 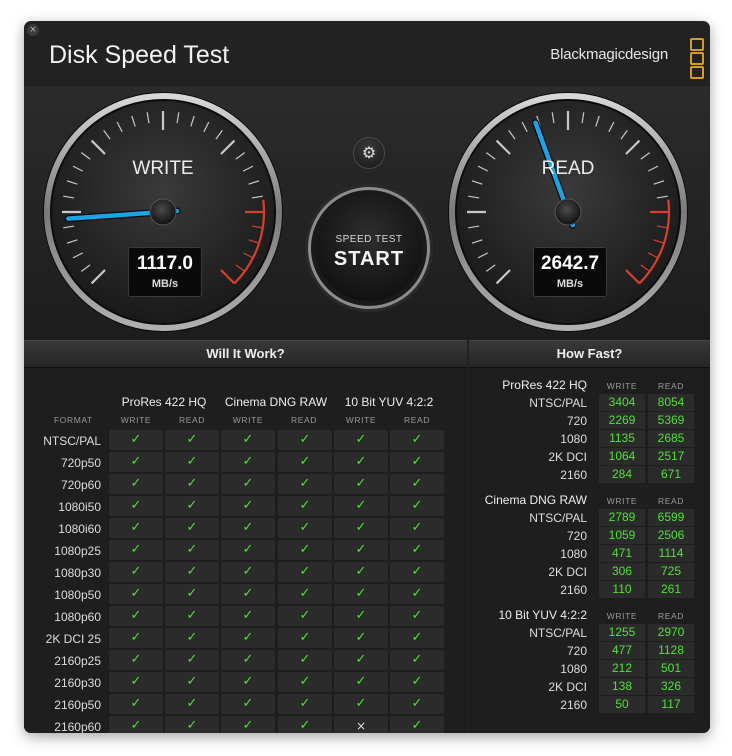 What do you see at coordinates (567, 687) in the screenshot?
I see `format-row-label: 2K DCI` at bounding box center [567, 687].